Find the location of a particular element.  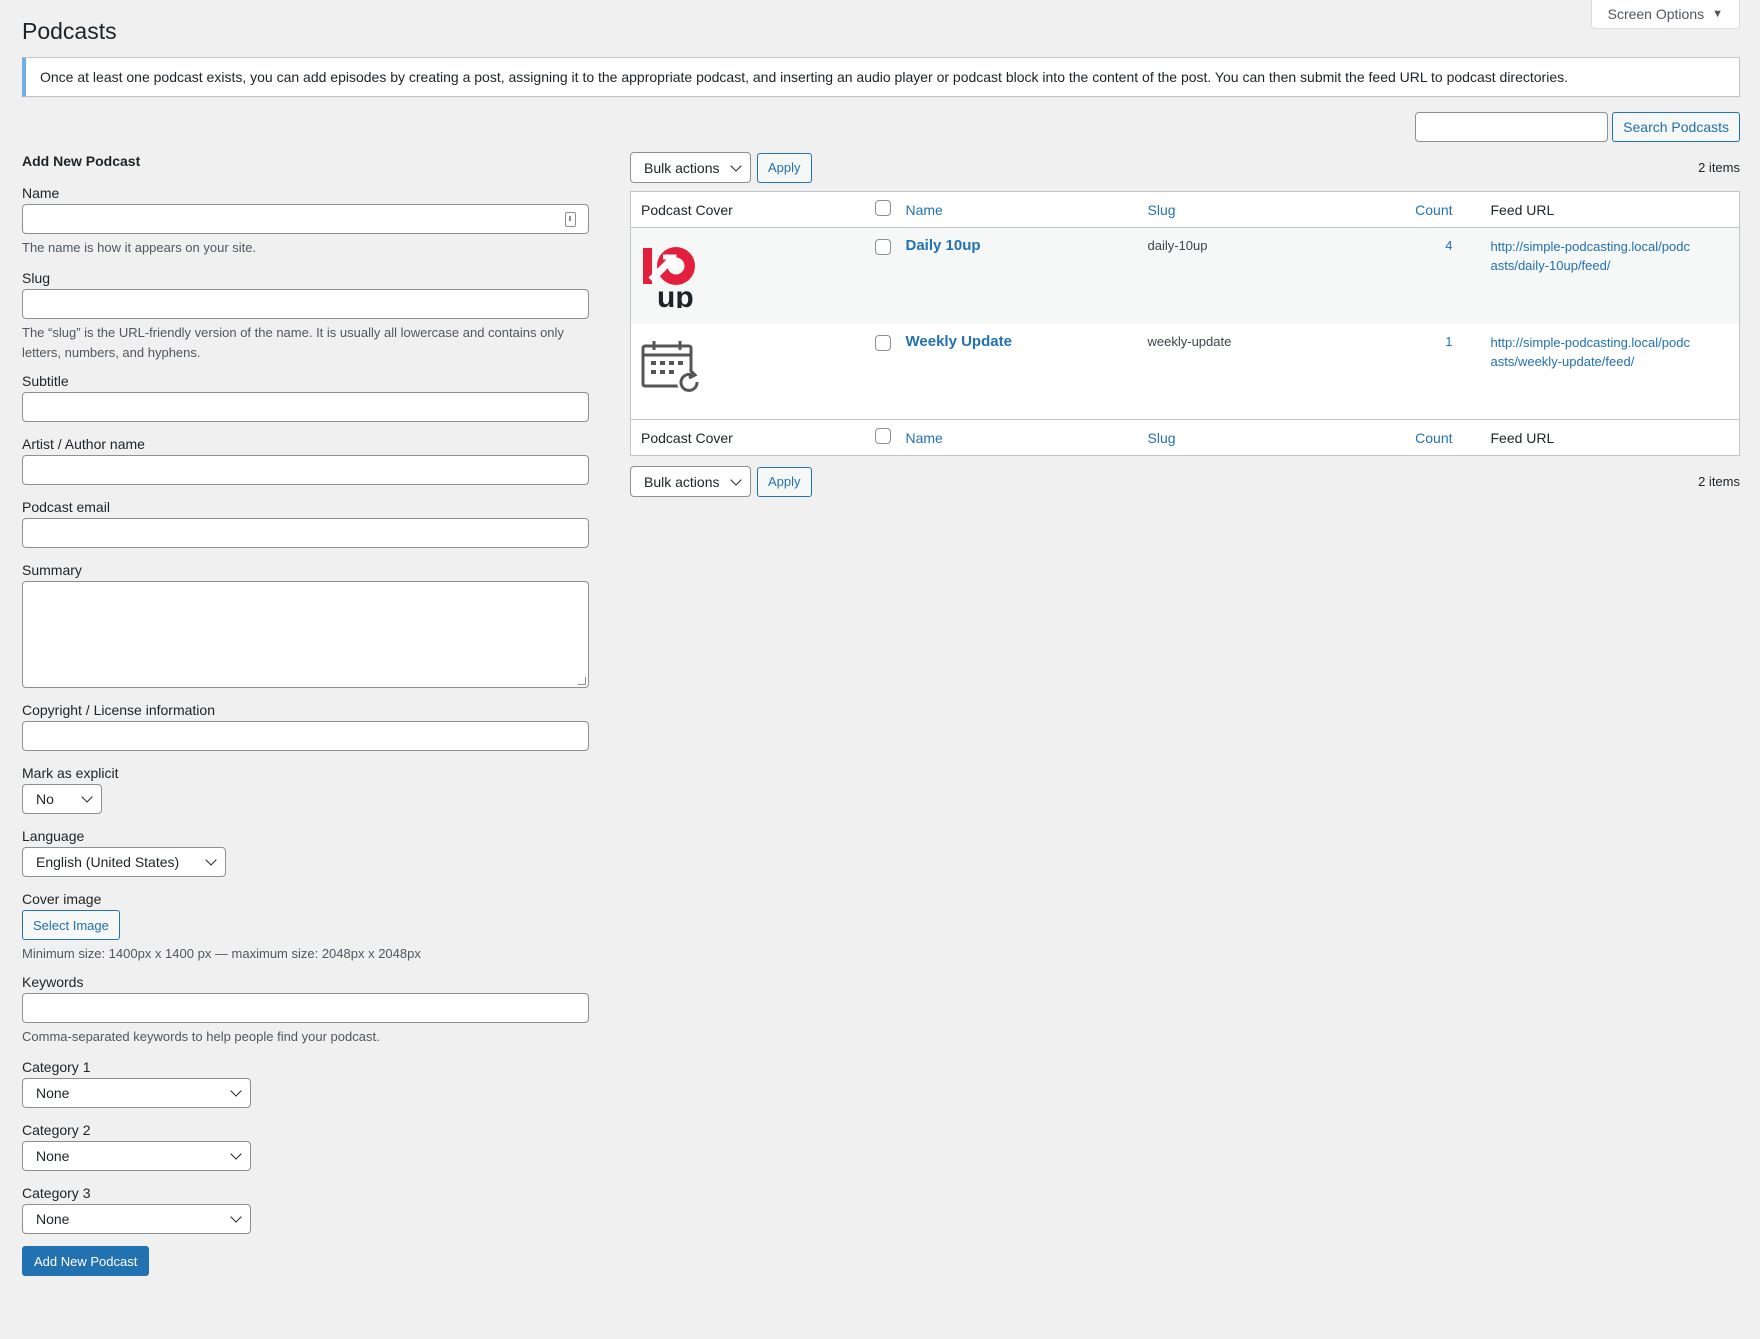

copyright-label: Copyright / License information is located at coordinates (118, 710).